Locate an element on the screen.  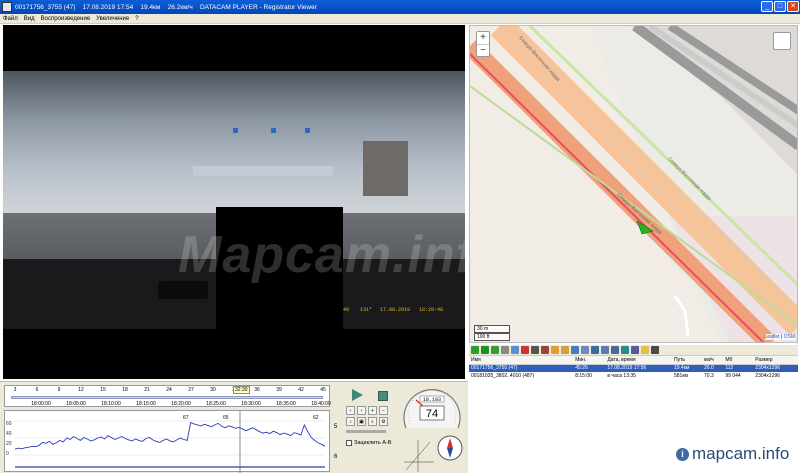
frame-forward-button: › is located at coordinates (361, 410).